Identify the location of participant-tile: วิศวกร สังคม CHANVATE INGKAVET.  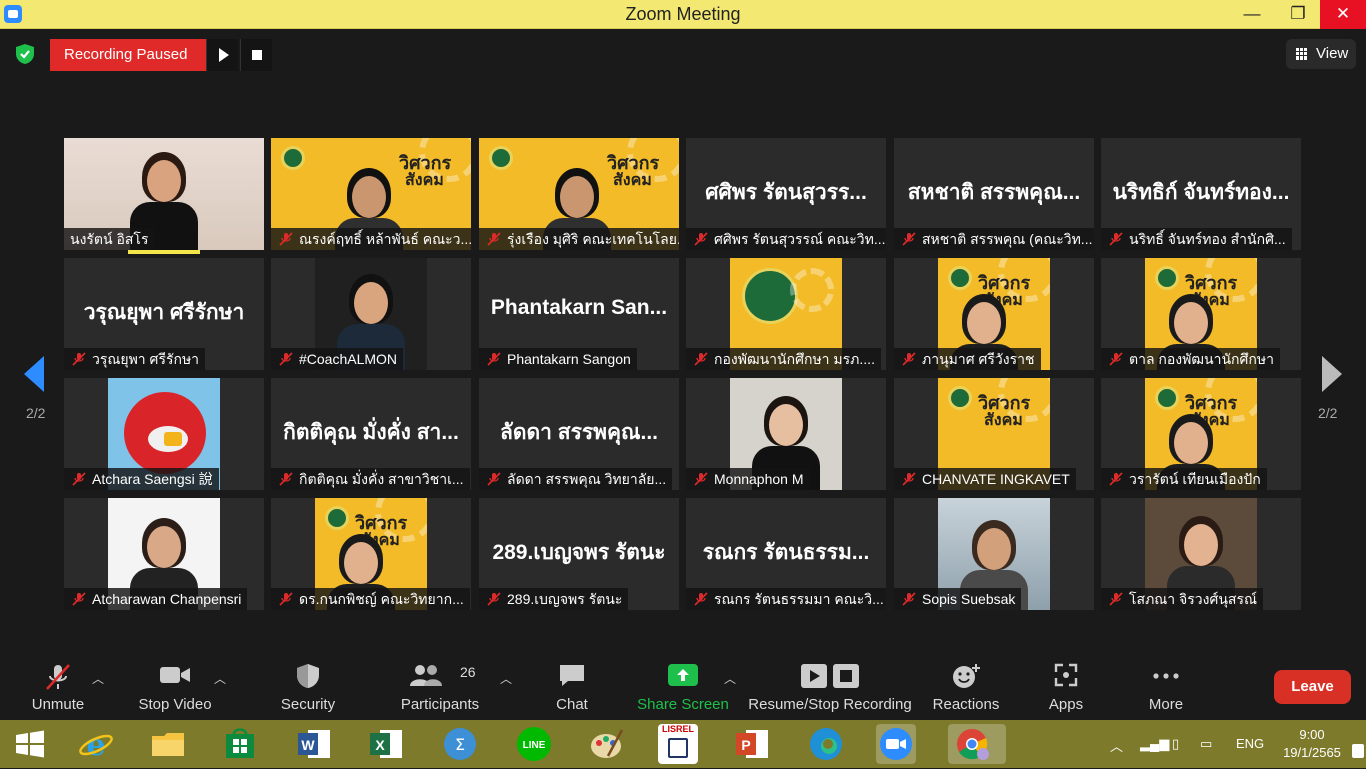
(994, 434).